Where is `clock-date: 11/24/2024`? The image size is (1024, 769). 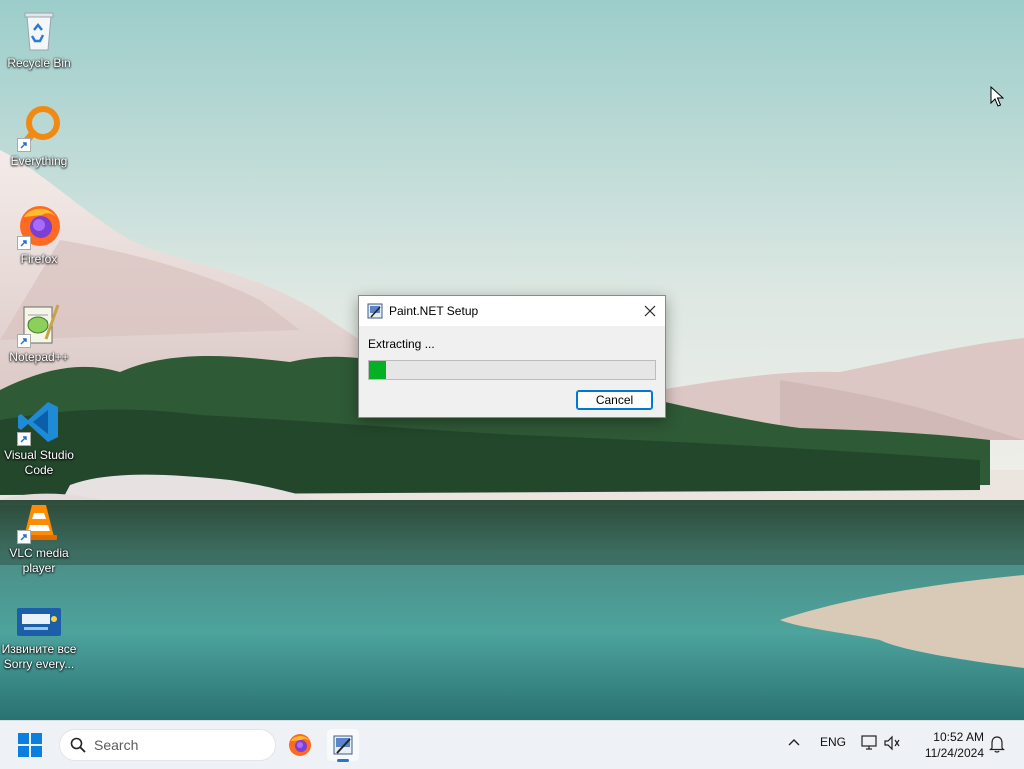 clock-date: 11/24/2024 is located at coordinates (954, 753).